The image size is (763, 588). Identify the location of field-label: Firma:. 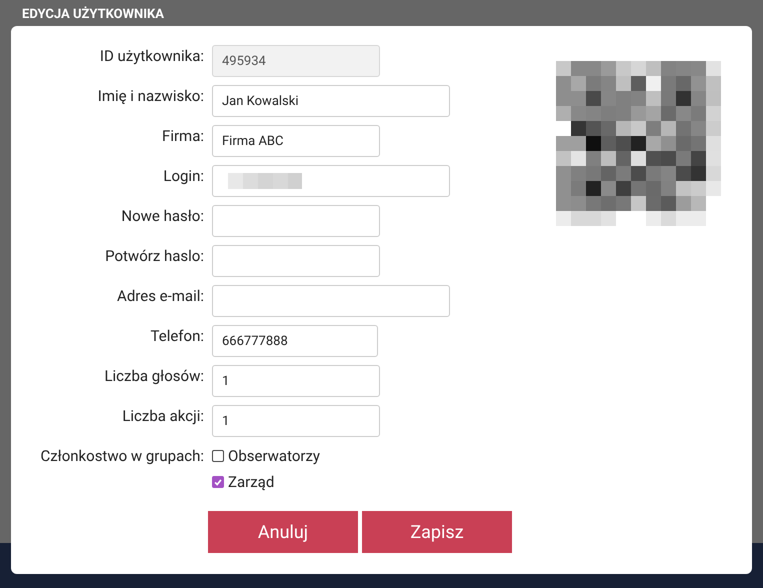
(182, 136).